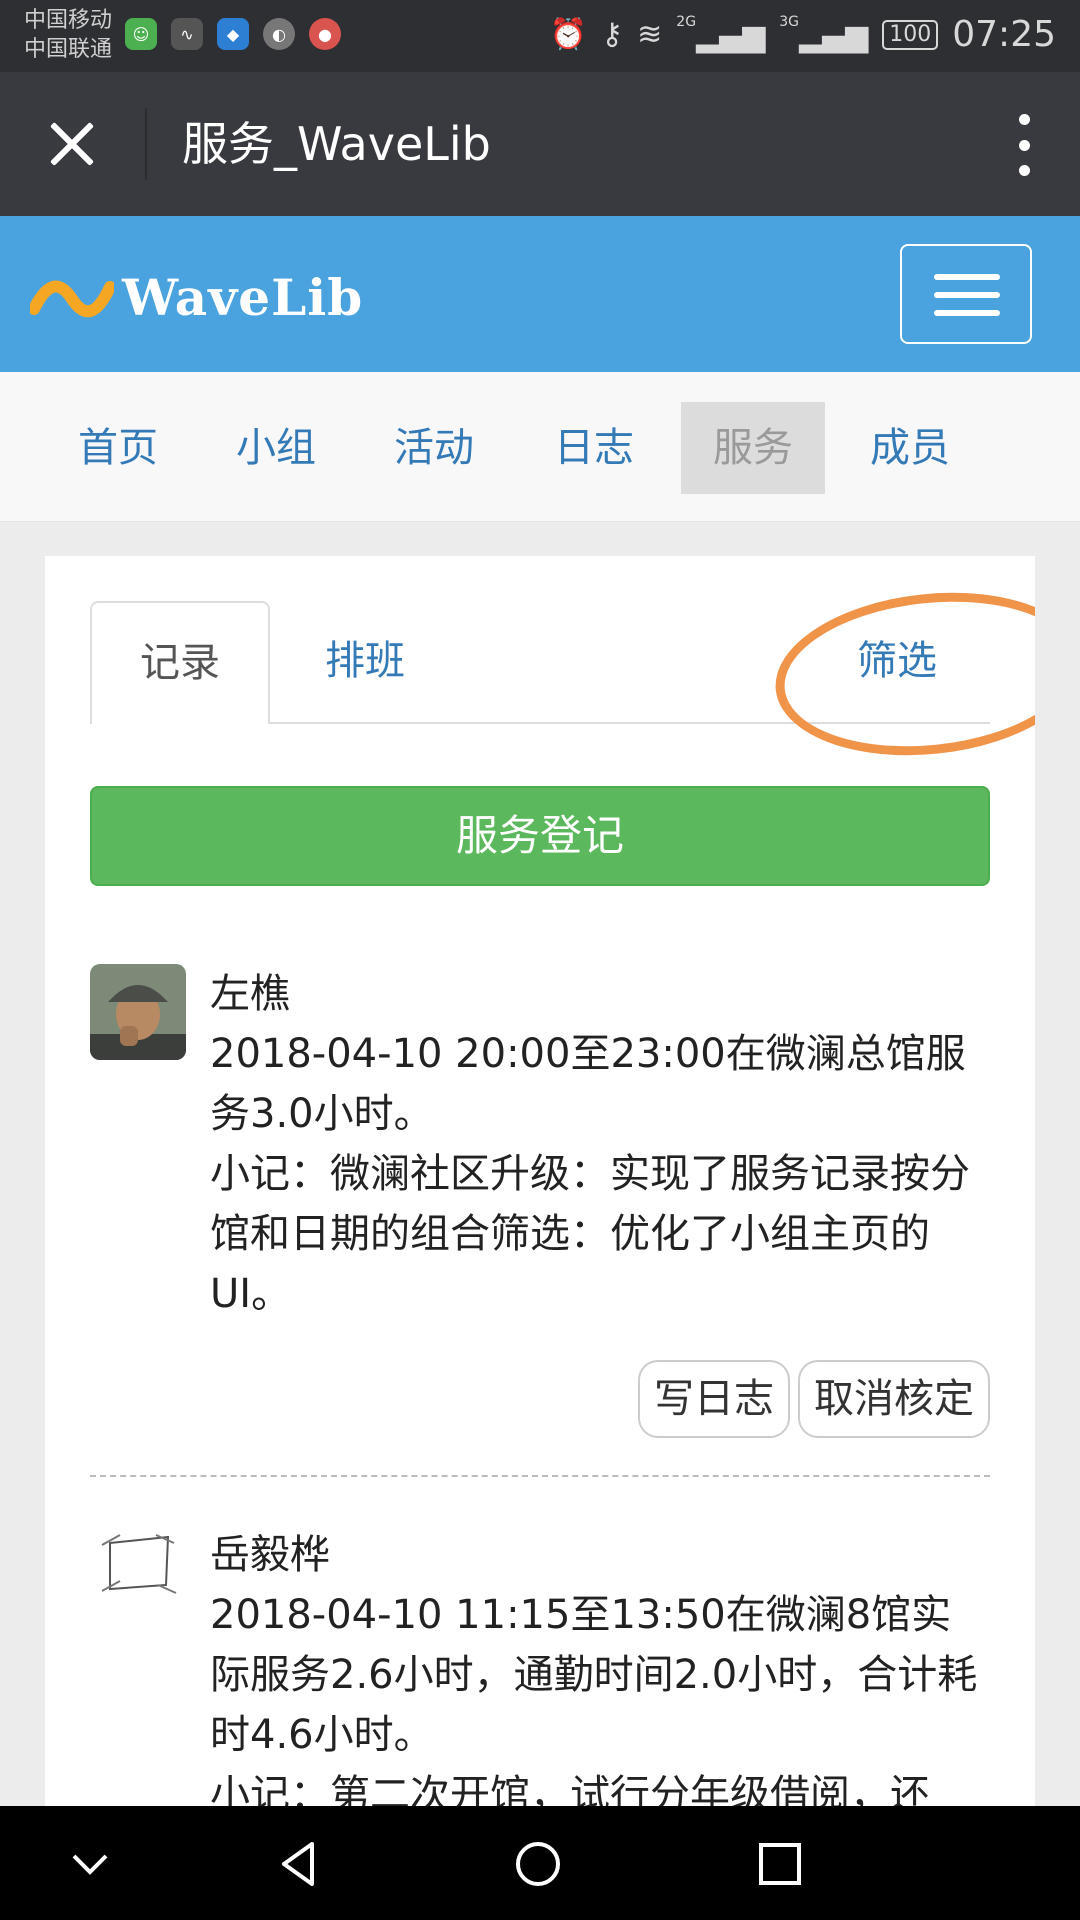  What do you see at coordinates (966, 294) in the screenshot?
I see `hamburger-menu-icon` at bounding box center [966, 294].